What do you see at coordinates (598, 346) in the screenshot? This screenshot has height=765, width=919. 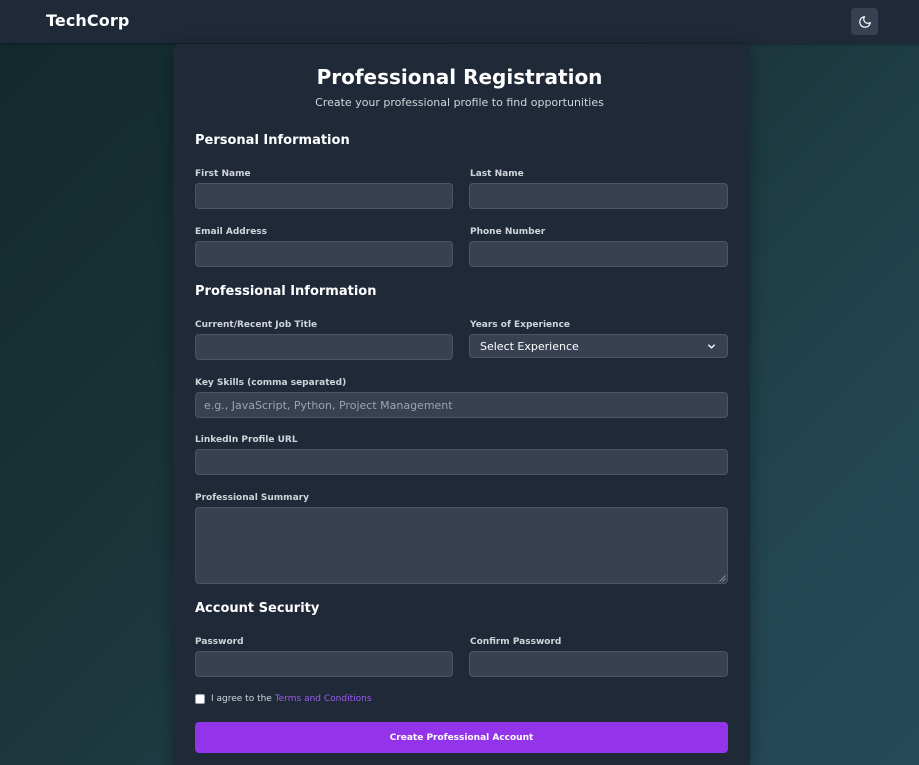 I see `experience-select: Select Experience` at bounding box center [598, 346].